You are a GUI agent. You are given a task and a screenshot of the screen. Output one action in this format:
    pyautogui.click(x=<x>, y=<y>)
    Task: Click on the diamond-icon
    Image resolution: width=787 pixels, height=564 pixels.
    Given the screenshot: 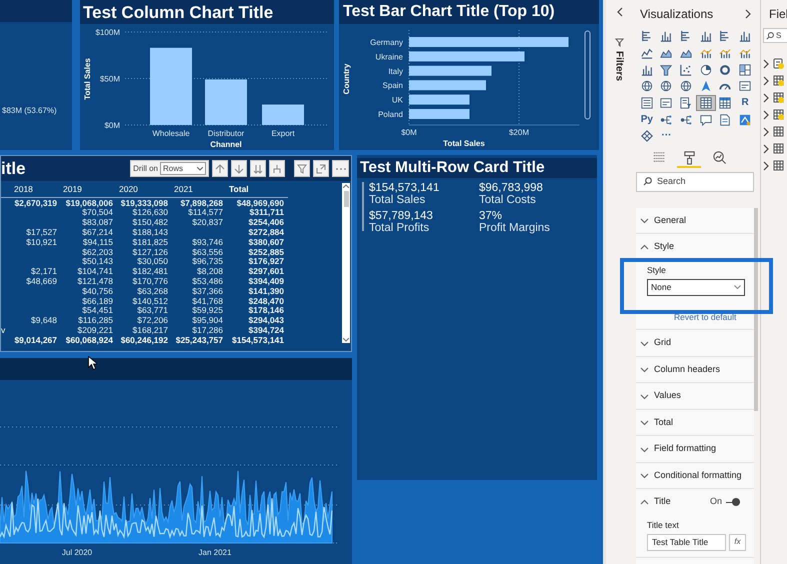 What is the action you would take?
    pyautogui.click(x=646, y=136)
    